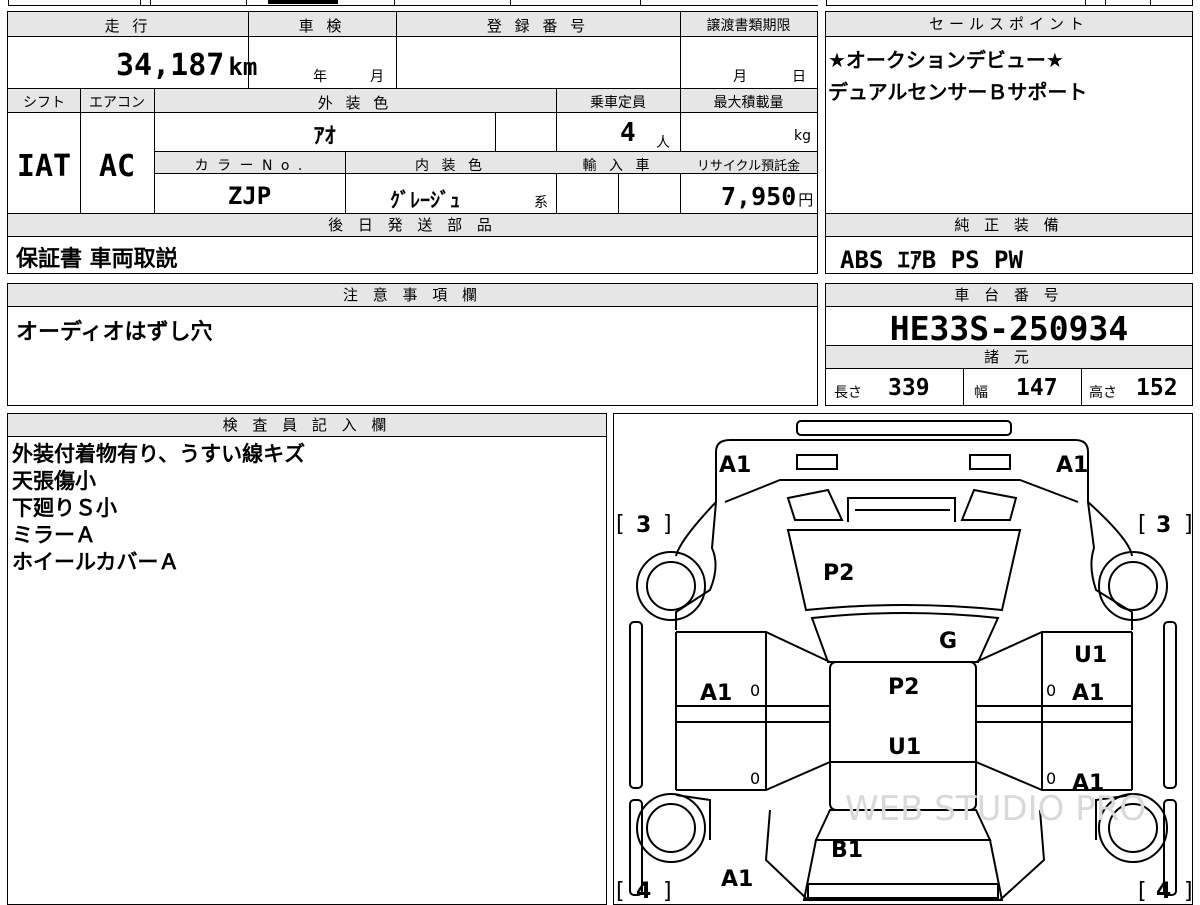  I want to click on color-no-value: ZJP, so click(249, 196).